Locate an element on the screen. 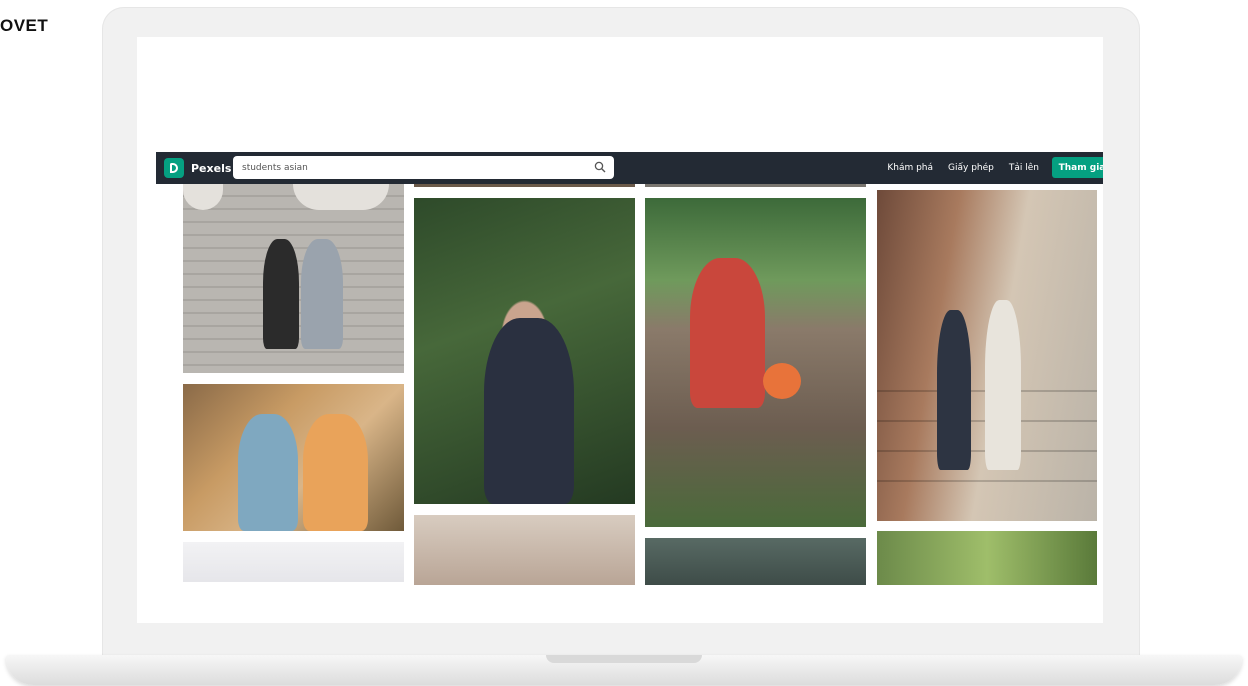 The width and height of the screenshot is (1248, 686). hat is located at coordinates (782, 381).